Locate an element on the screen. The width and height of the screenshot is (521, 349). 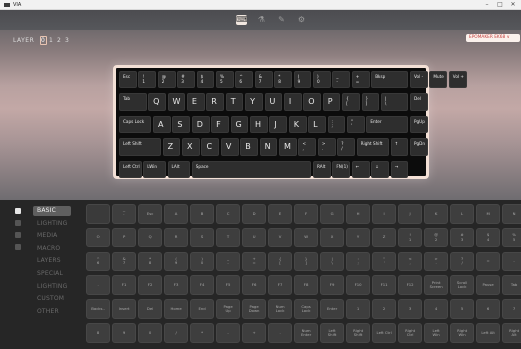
keycode-f11: F11 is located at coordinates (384, 285).